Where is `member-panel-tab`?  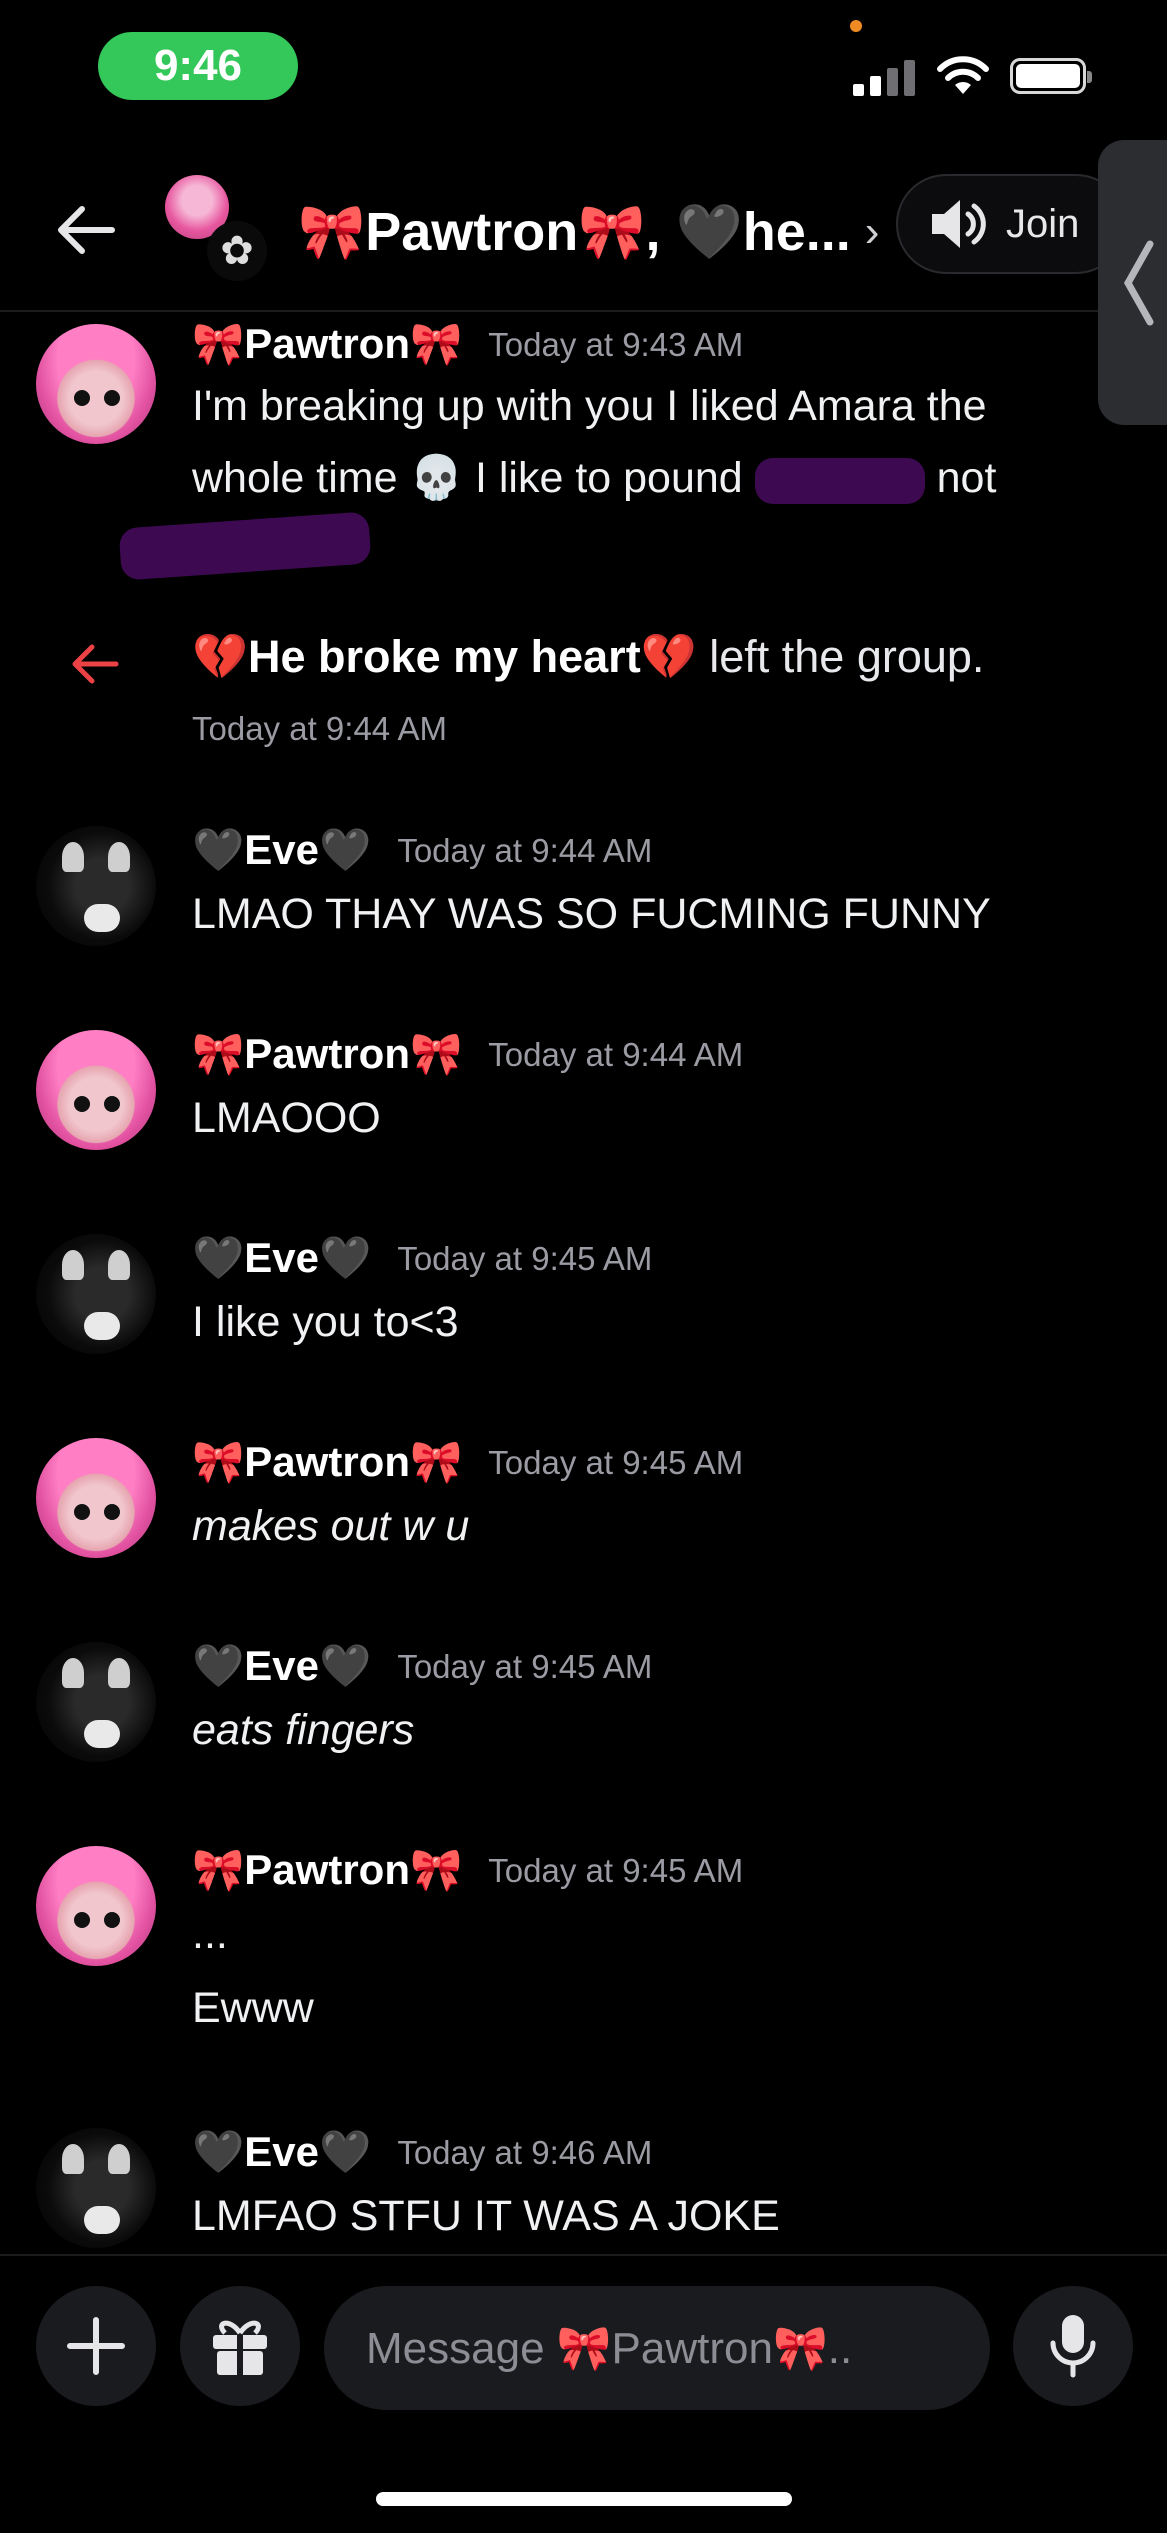
member-panel-tab is located at coordinates (1132, 282).